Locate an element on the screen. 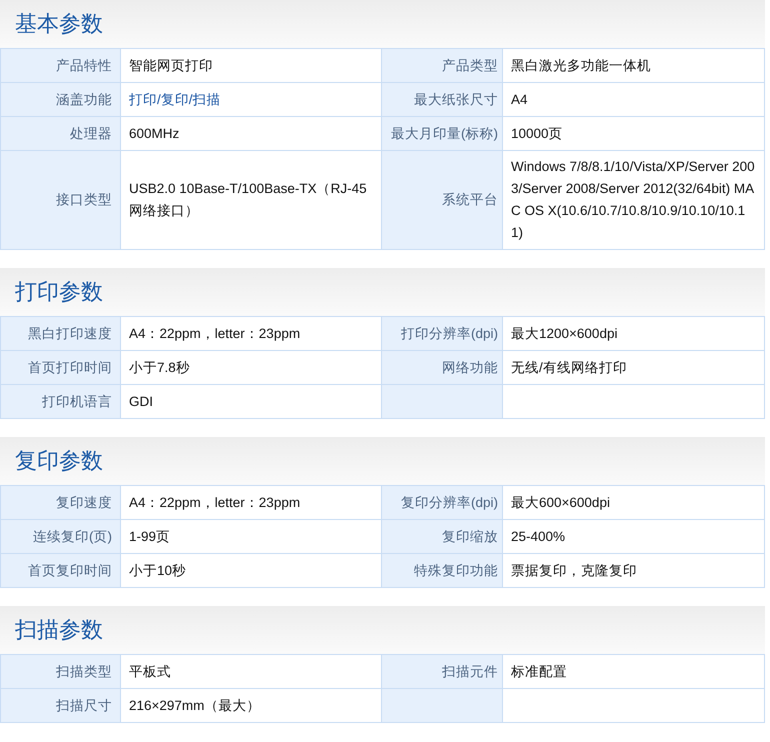  section-title: 扫描参数 is located at coordinates (59, 631).